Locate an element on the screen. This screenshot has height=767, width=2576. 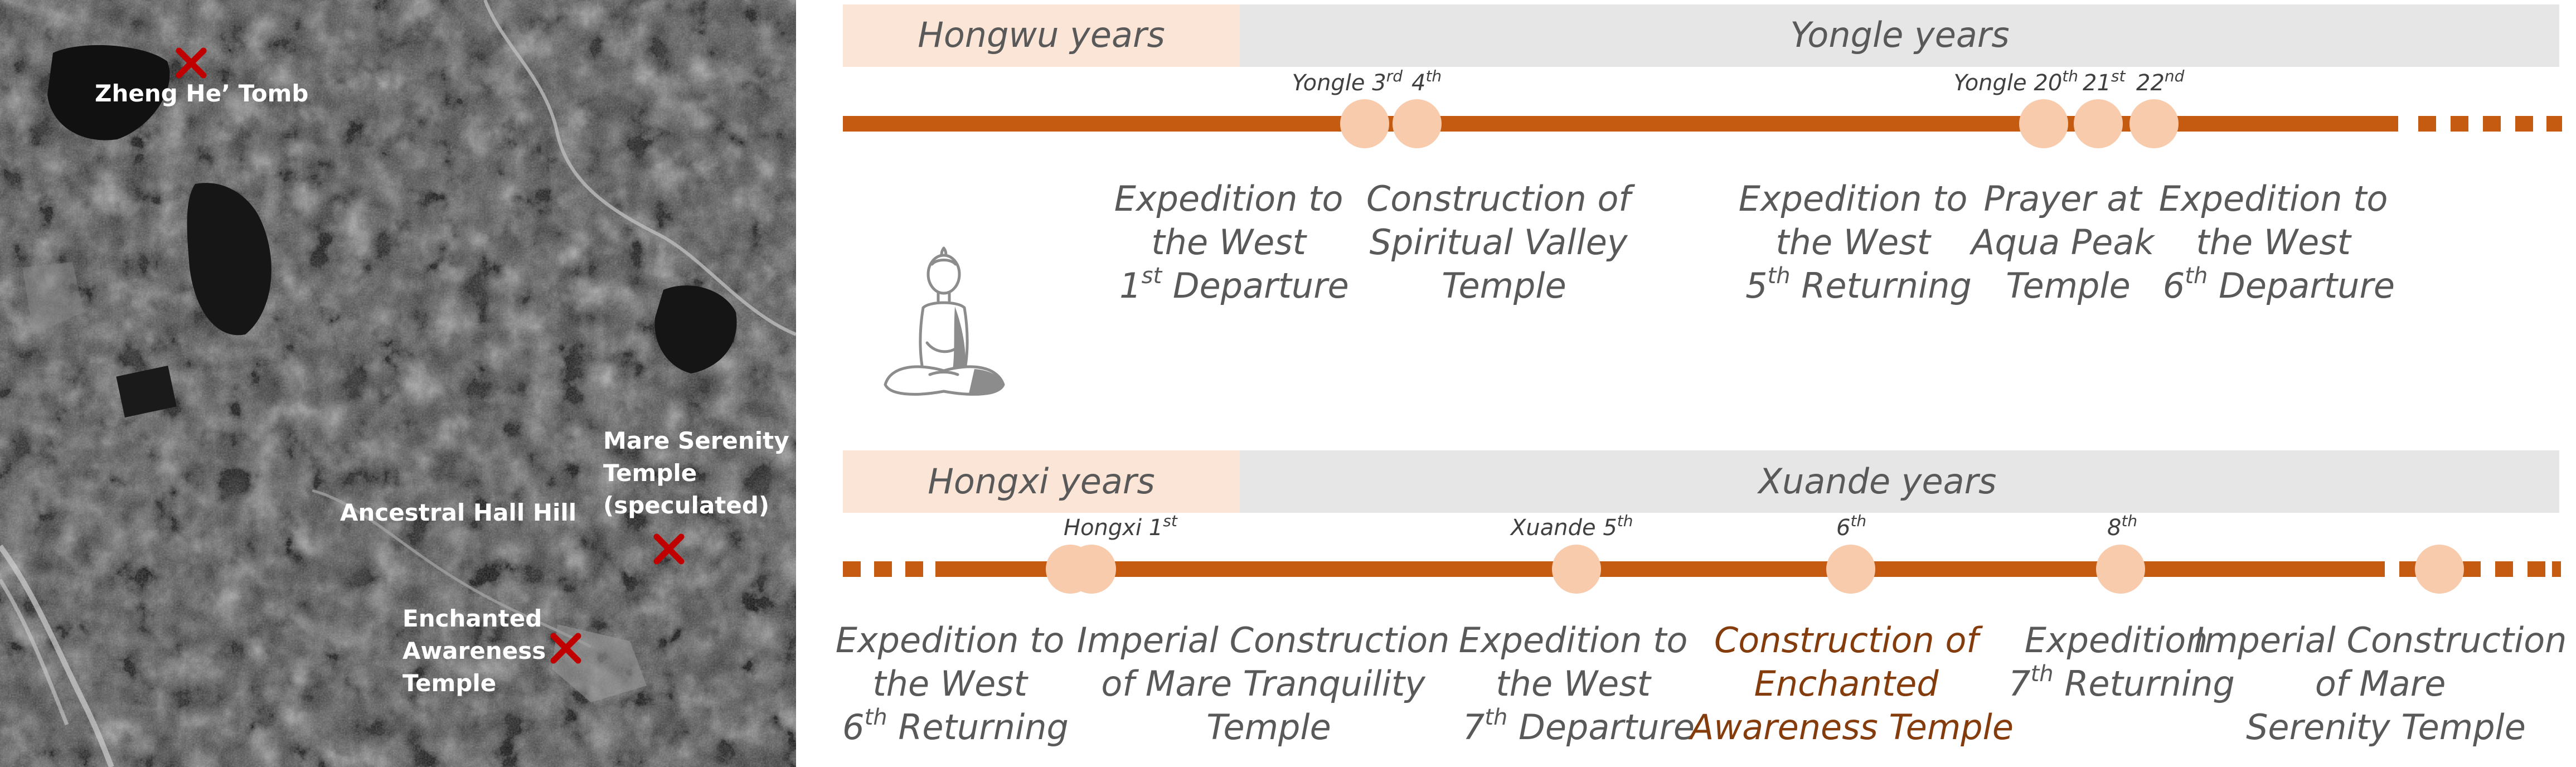
event-label: Expedition to the West 7th Departure is located at coordinates (1579, 684).